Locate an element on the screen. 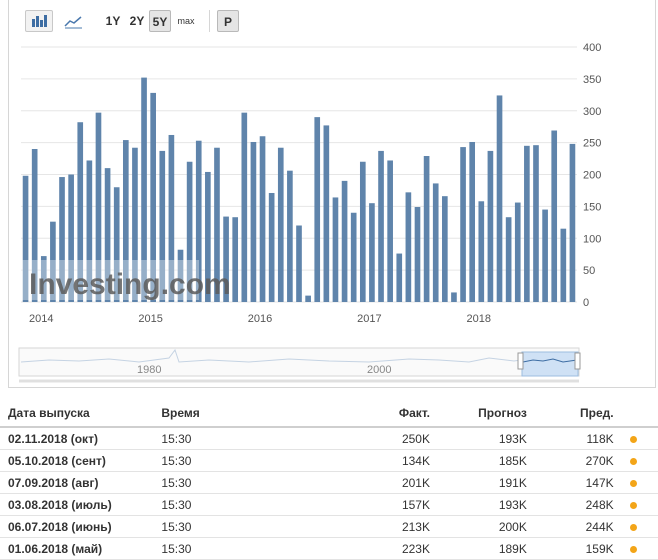 The image size is (658, 560). x-tick-label: 2017 is located at coordinates (369, 319).